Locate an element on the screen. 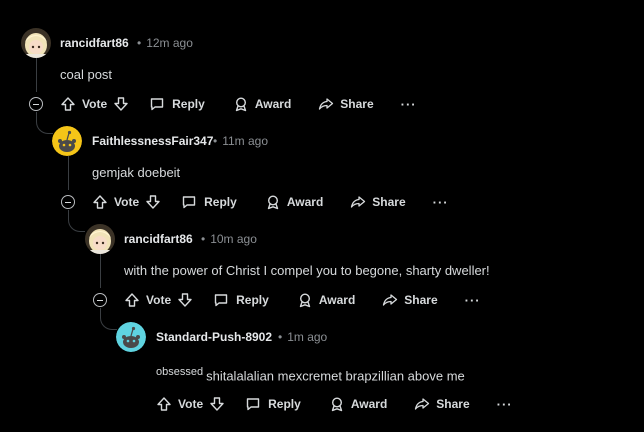  comment-timestamp: • 10m ago is located at coordinates (229, 239).